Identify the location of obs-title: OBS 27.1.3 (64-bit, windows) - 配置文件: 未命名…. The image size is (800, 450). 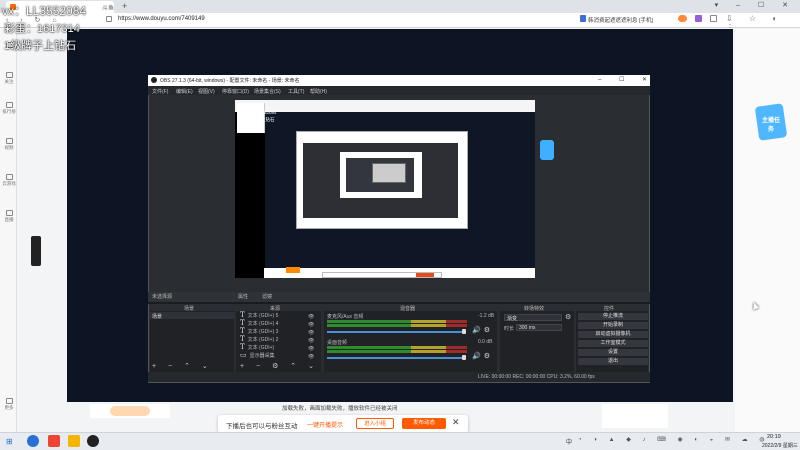
(230, 81).